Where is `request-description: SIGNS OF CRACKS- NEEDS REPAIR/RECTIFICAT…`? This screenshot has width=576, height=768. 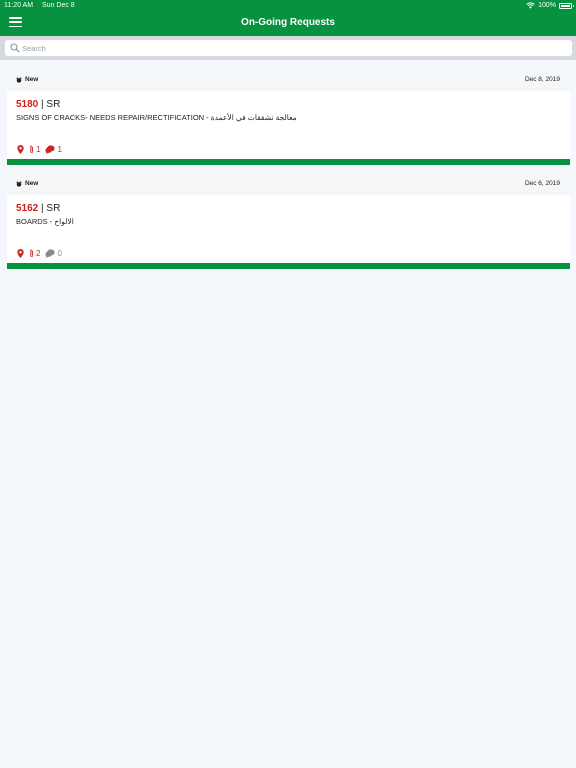 request-description: SIGNS OF CRACKS- NEEDS REPAIR/RECTIFICAT… is located at coordinates (156, 117).